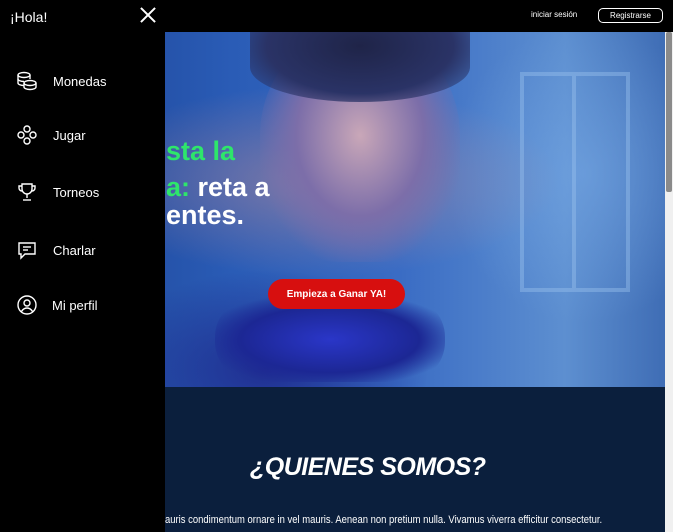 The width and height of the screenshot is (673, 532). Describe the element at coordinates (201, 151) in the screenshot. I see `hero-headline-line-1: sta la` at that location.